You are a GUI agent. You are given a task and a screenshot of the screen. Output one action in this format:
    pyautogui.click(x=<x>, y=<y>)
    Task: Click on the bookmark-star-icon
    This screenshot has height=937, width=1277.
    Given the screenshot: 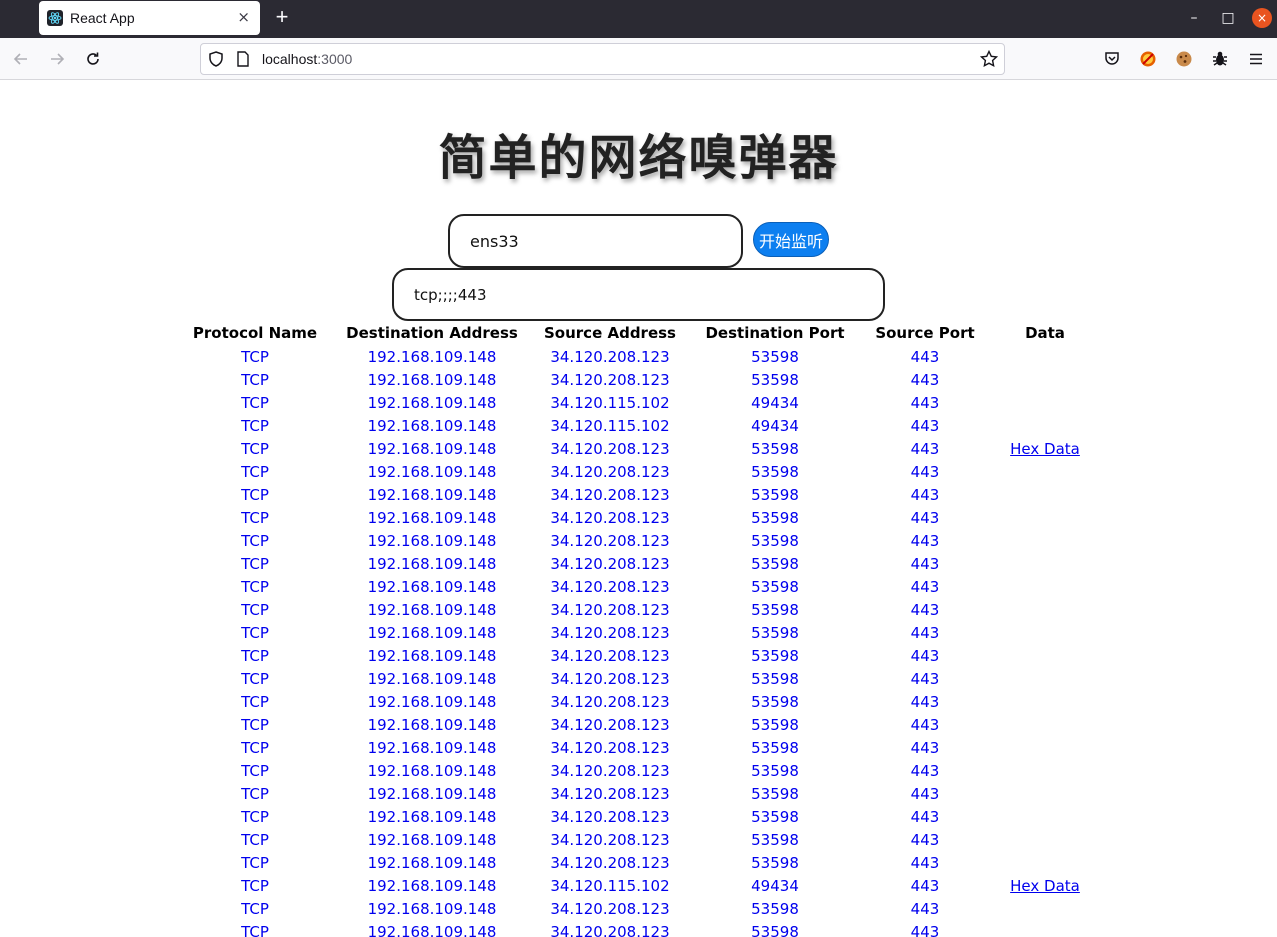 What is the action you would take?
    pyautogui.click(x=989, y=60)
    